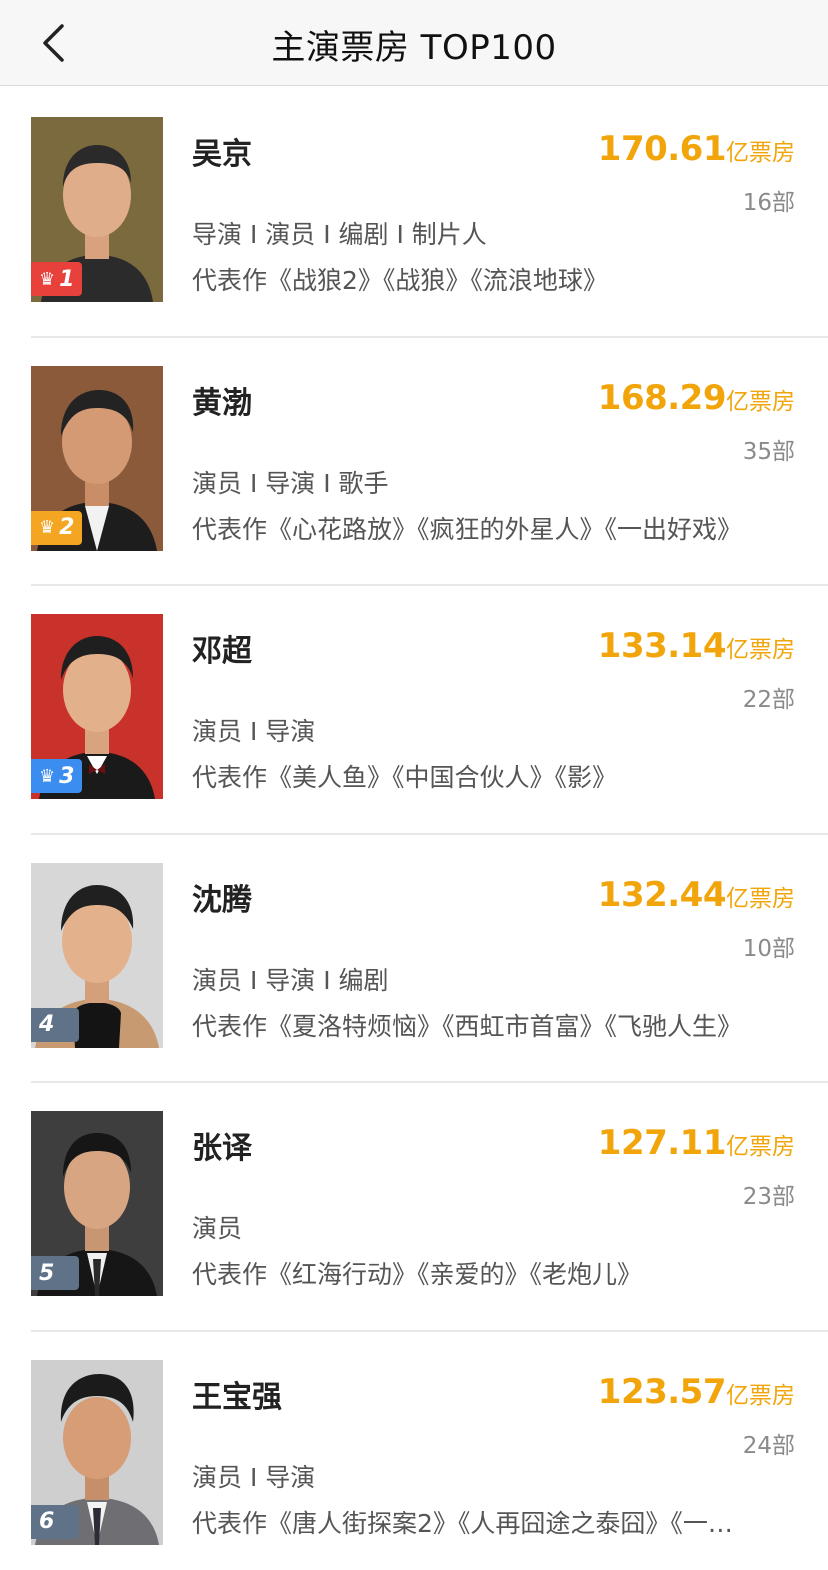 Image resolution: width=828 pixels, height=1570 pixels. What do you see at coordinates (67, 776) in the screenshot?
I see `rank-number: 3` at bounding box center [67, 776].